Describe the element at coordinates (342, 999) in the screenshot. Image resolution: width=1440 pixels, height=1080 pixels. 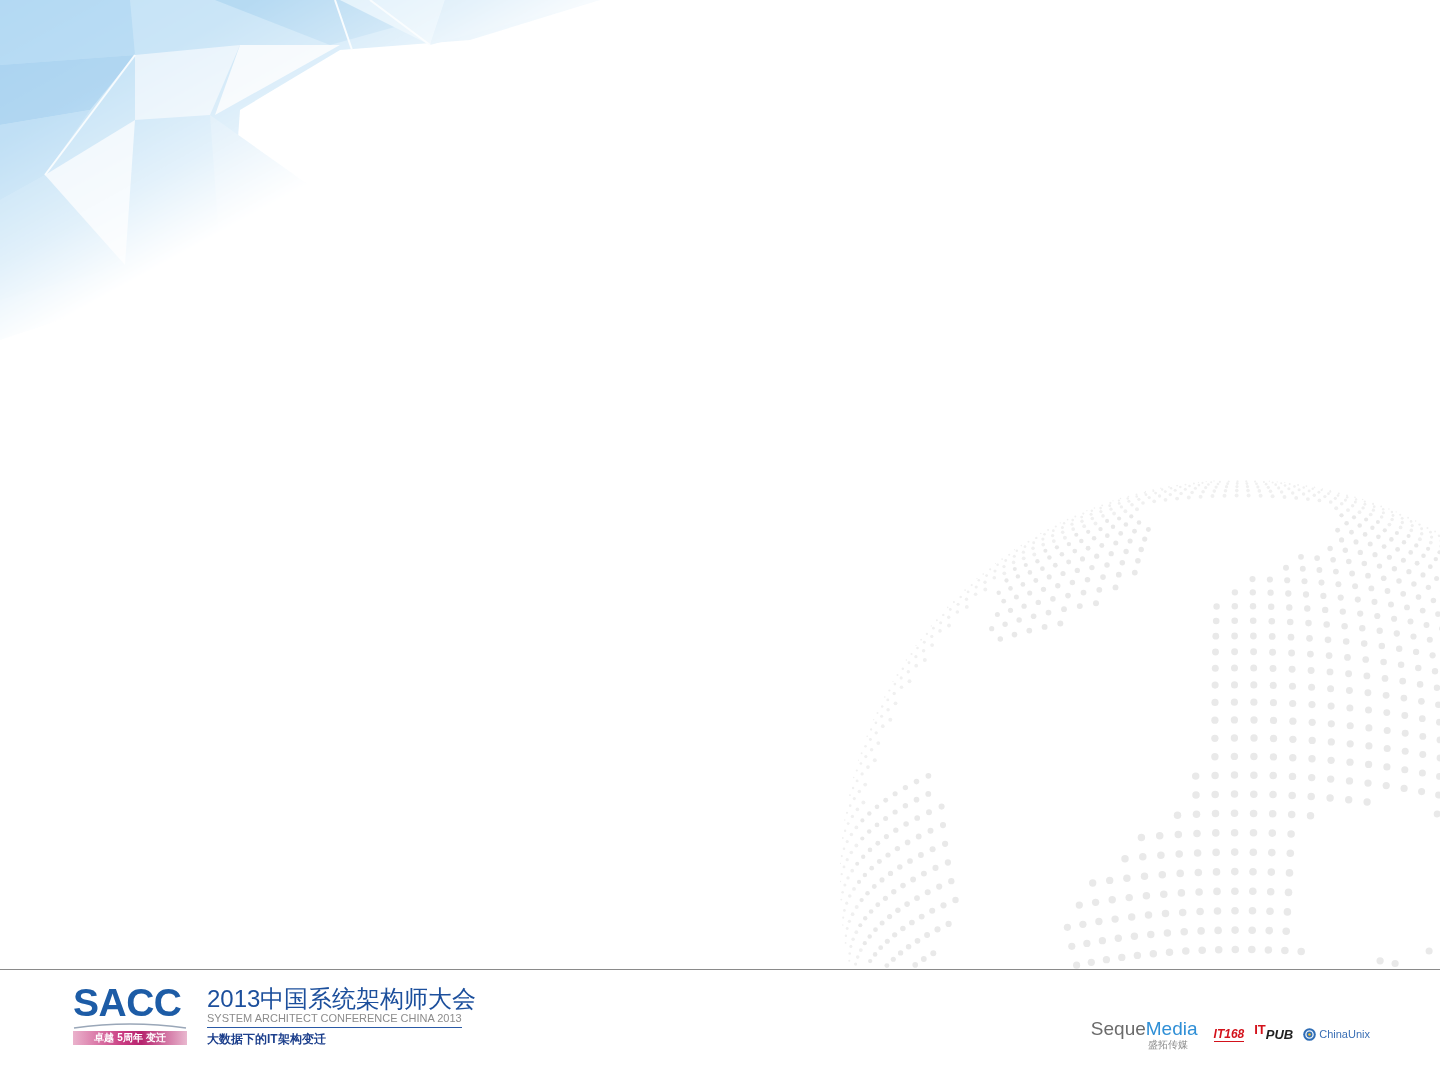
I see `event-title: 2013中国系统架构师大会` at that location.